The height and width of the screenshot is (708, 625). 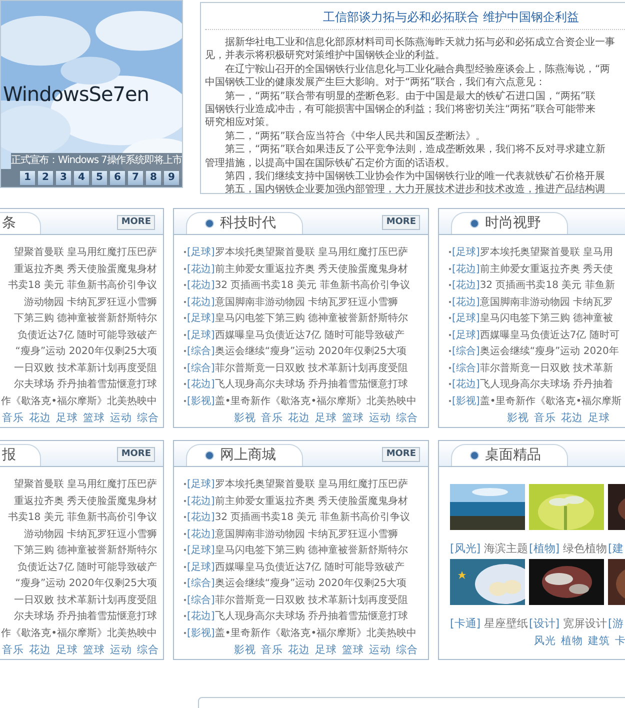 I want to click on tile-caption: [卡通] 星座壁纸, so click(x=489, y=624).